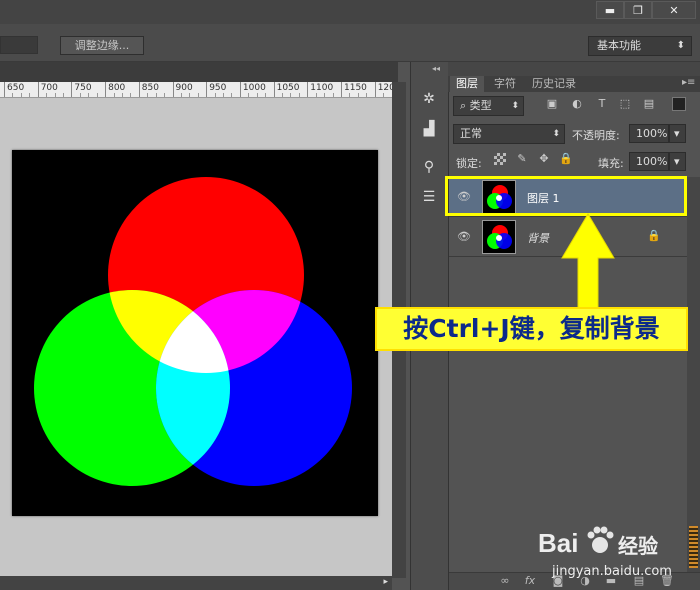 The width and height of the screenshot is (700, 590). What do you see at coordinates (677, 161) in the screenshot?
I see `fill-dropdown-icon: ▾` at bounding box center [677, 161].